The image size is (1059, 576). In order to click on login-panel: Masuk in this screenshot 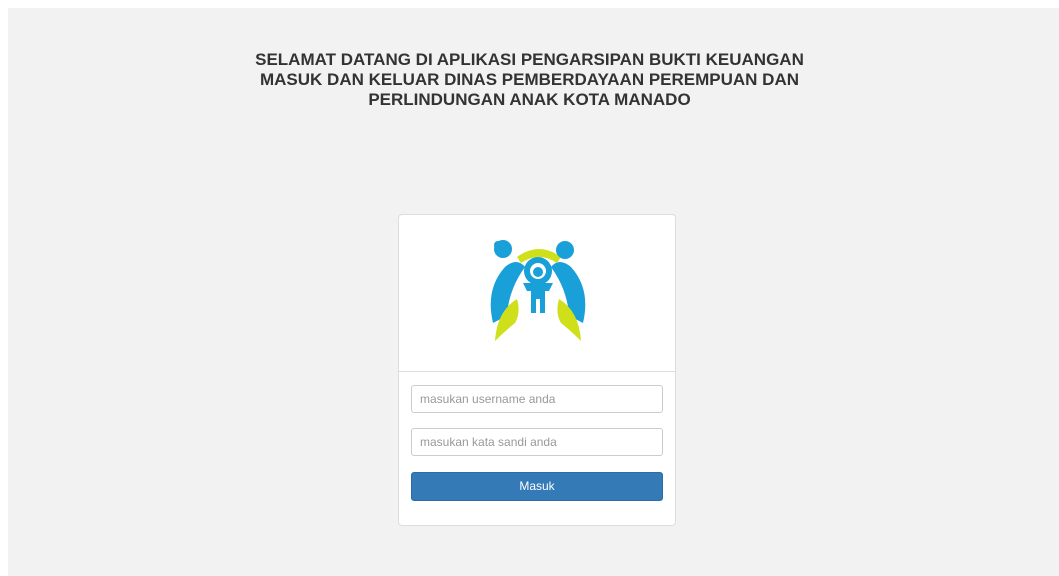, I will do `click(537, 370)`.